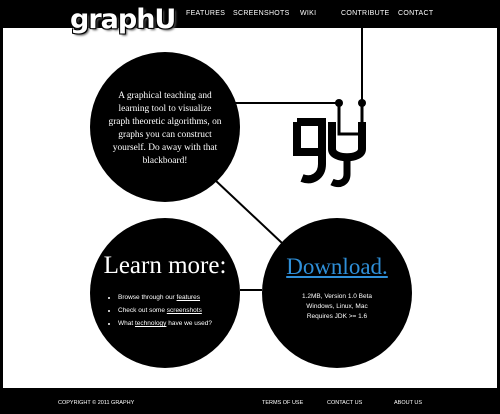 The image size is (500, 414). What do you see at coordinates (150, 323) in the screenshot?
I see `technology-link: technology` at bounding box center [150, 323].